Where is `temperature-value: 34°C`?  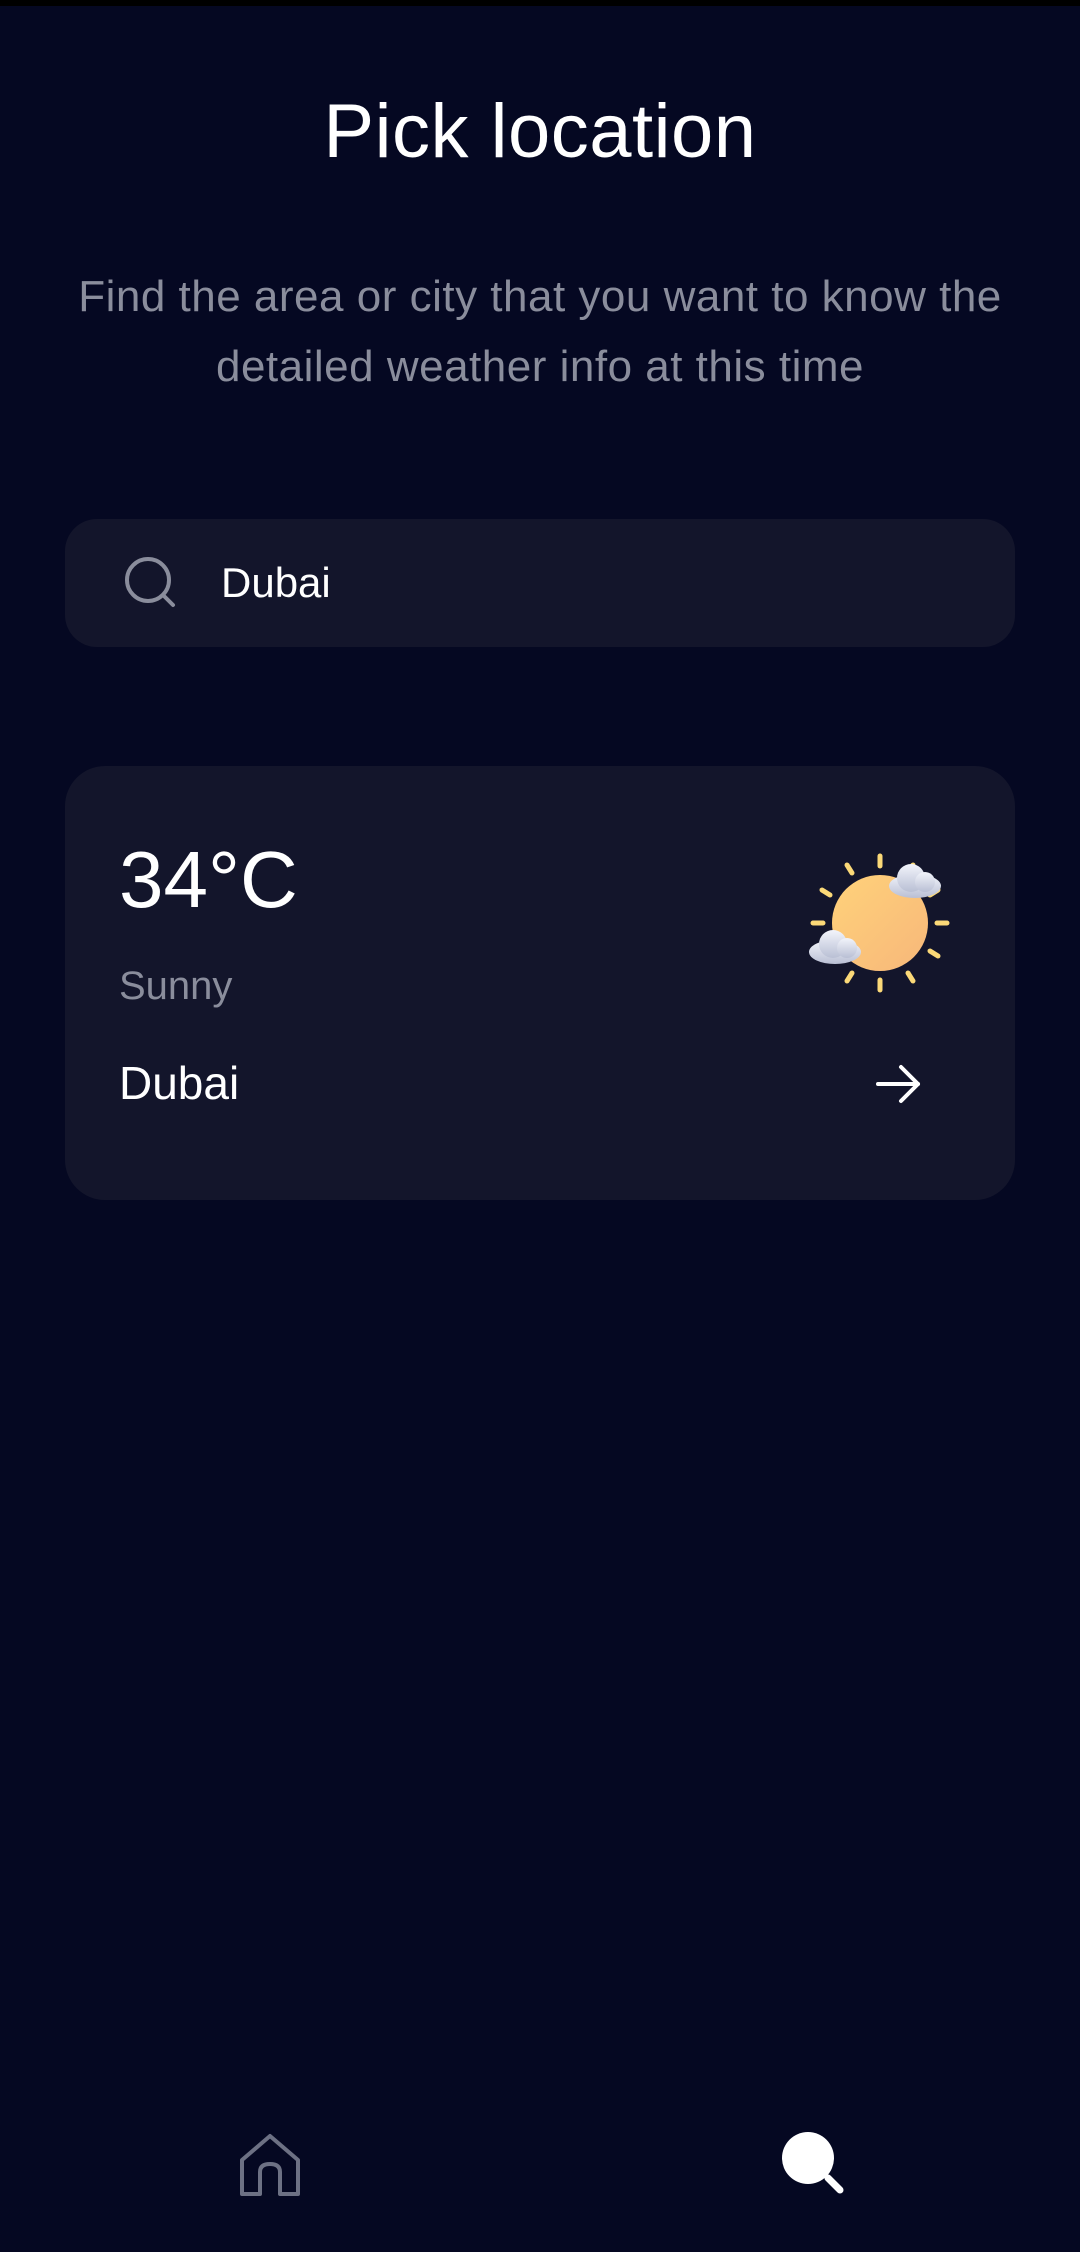
temperature-value: 34°C is located at coordinates (208, 879).